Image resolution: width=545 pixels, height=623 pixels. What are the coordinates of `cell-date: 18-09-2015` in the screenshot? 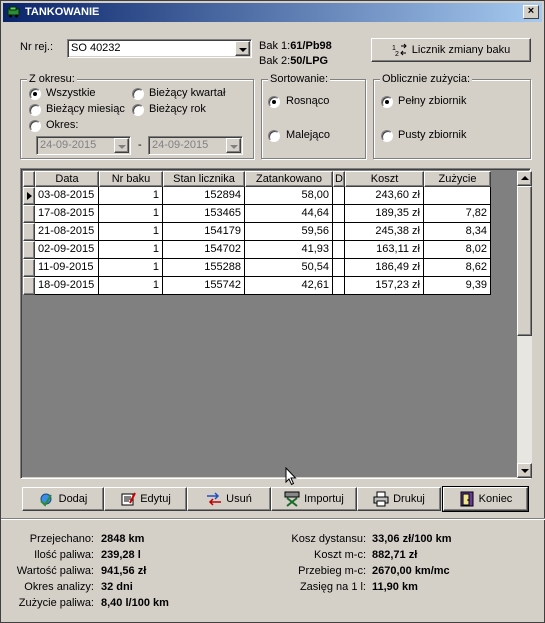 It's located at (67, 286).